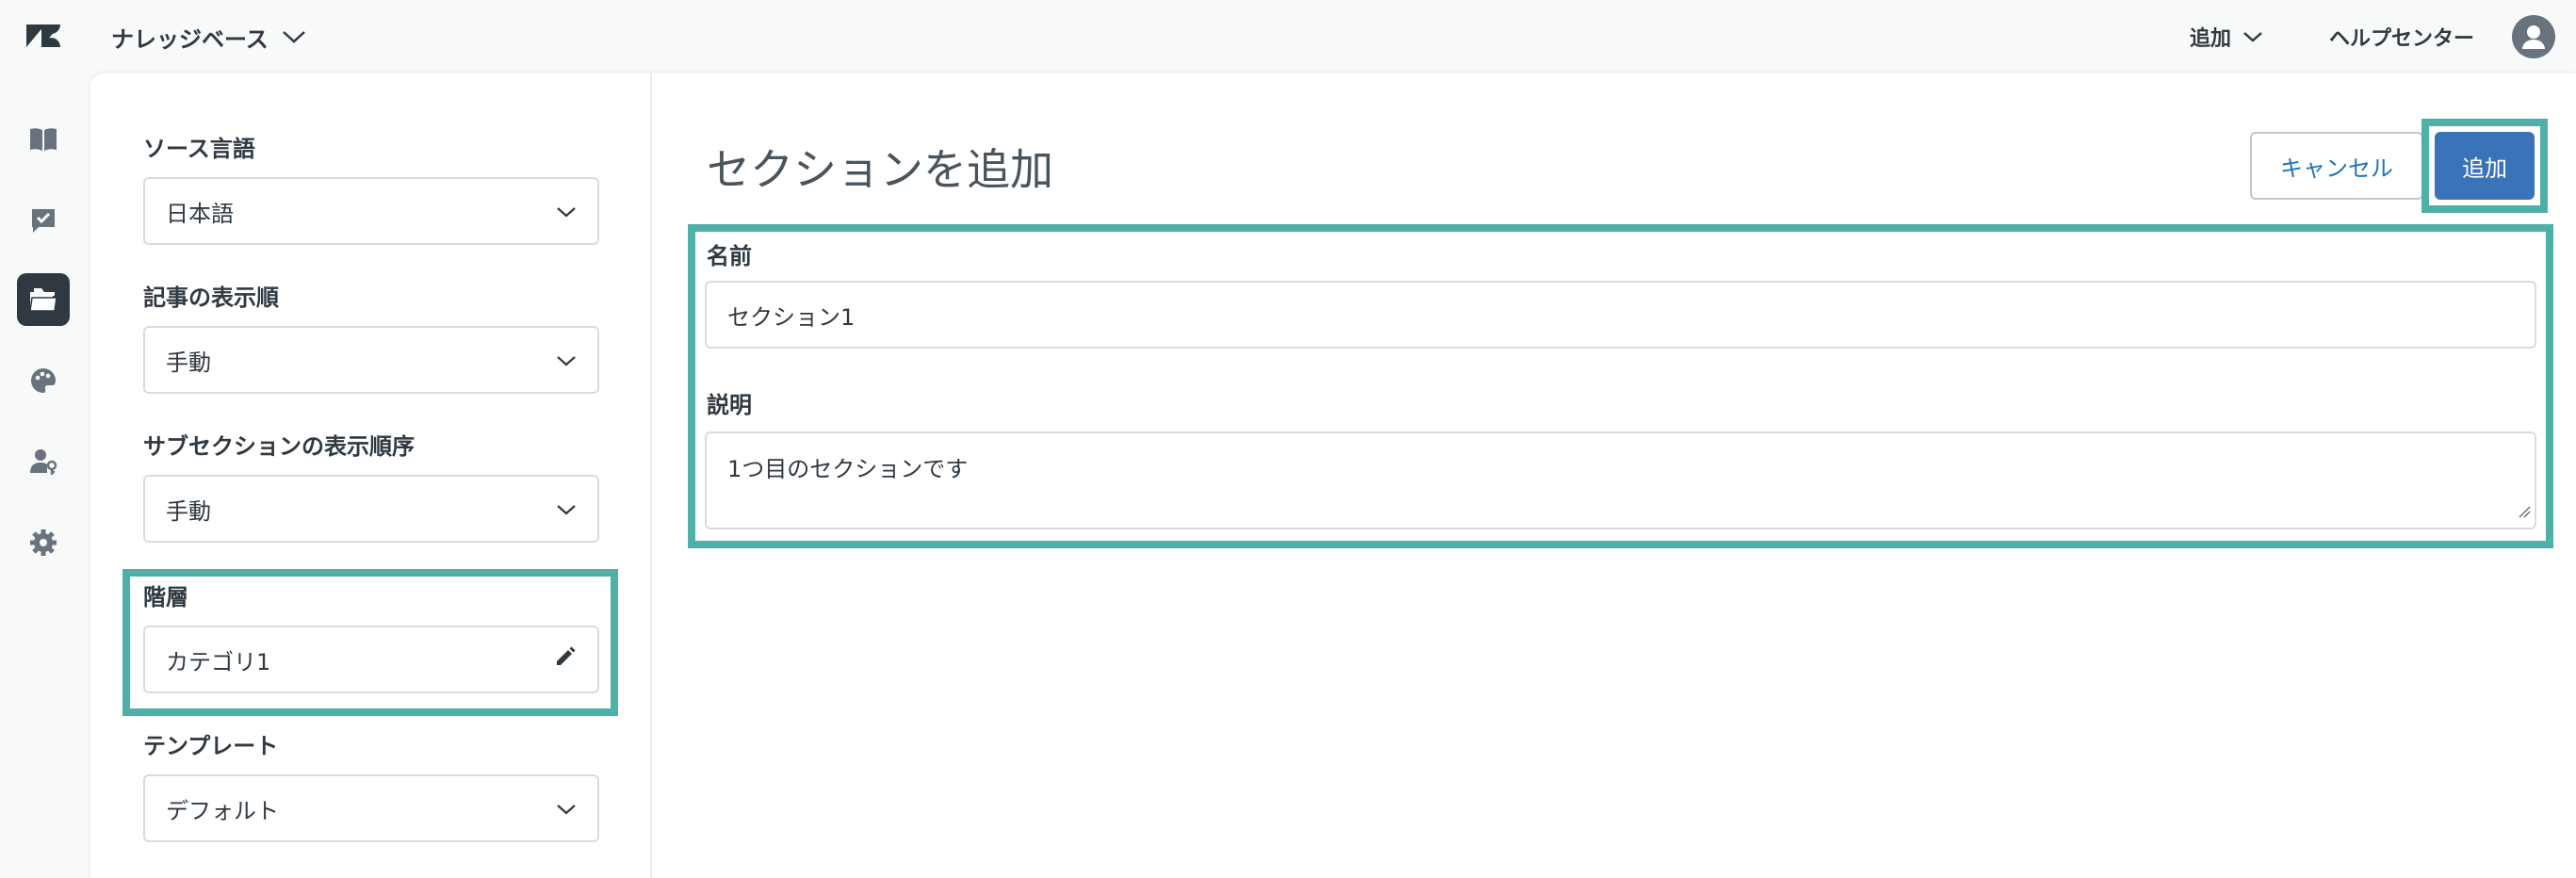 Image resolution: width=2576 pixels, height=878 pixels. I want to click on left-nav, so click(45, 476).